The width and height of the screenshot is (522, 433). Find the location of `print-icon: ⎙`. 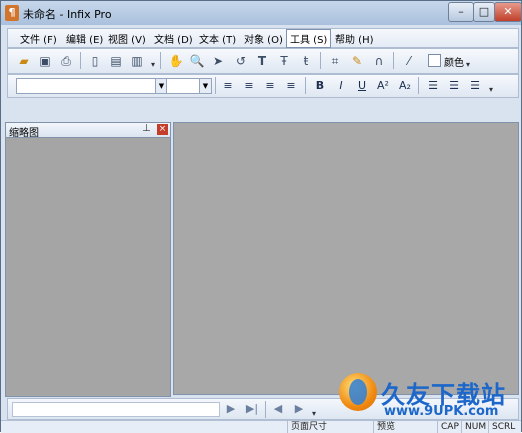

print-icon: ⎙ is located at coordinates (66, 61).